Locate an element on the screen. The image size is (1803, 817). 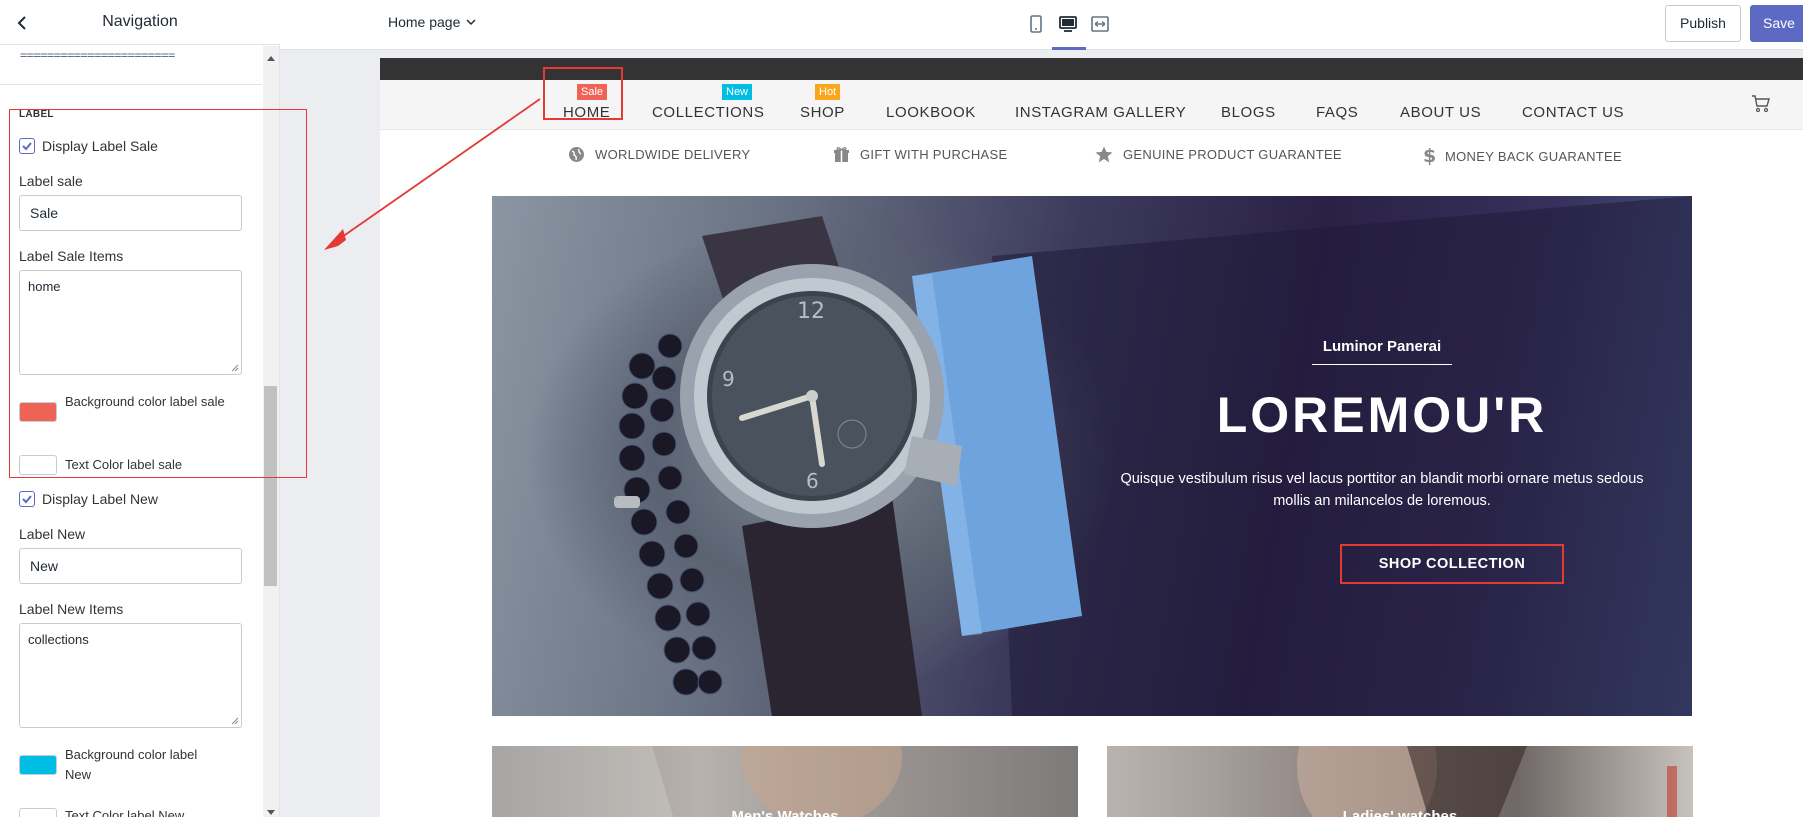
nav-shop-label: SHOP is located at coordinates (822, 112).